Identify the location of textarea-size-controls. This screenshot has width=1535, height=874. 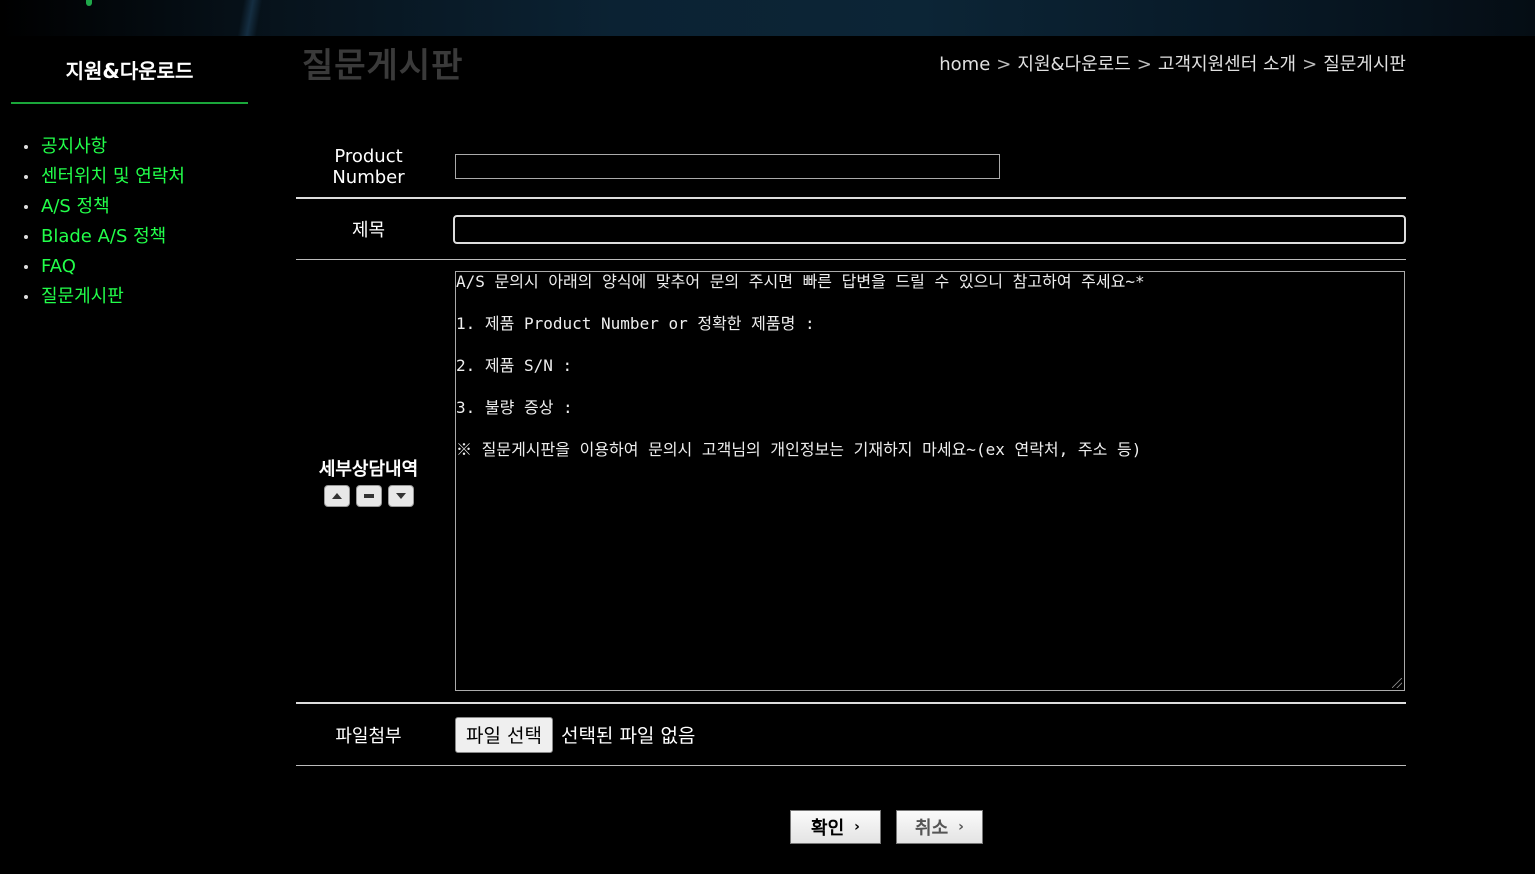
(368, 496).